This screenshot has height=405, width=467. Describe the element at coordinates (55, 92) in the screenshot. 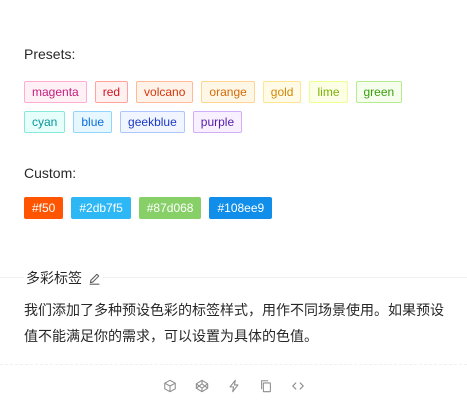

I see `tag-magenta: magenta` at that location.